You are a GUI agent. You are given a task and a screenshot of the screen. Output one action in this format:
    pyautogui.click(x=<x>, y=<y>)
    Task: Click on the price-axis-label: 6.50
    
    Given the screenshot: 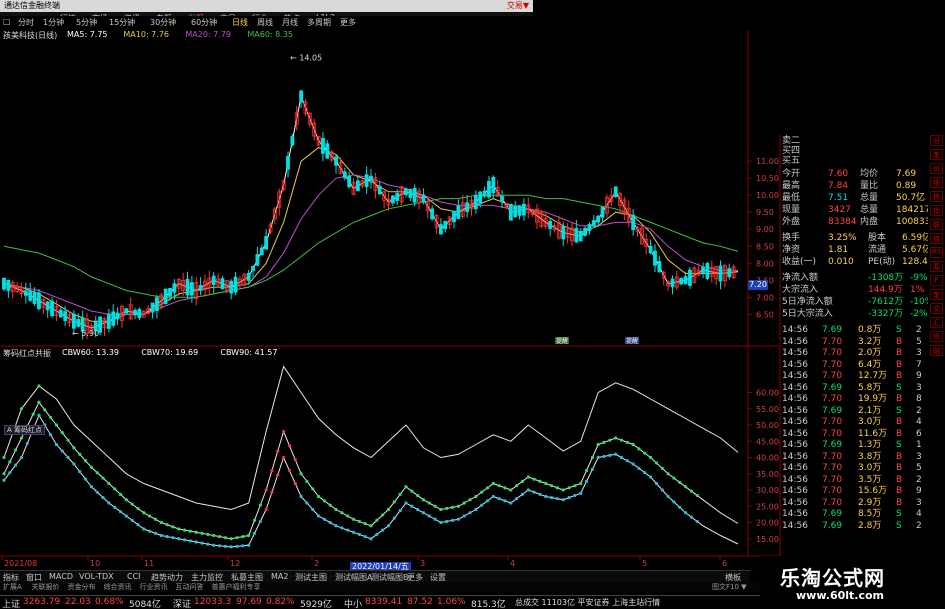 What is the action you would take?
    pyautogui.click(x=765, y=314)
    